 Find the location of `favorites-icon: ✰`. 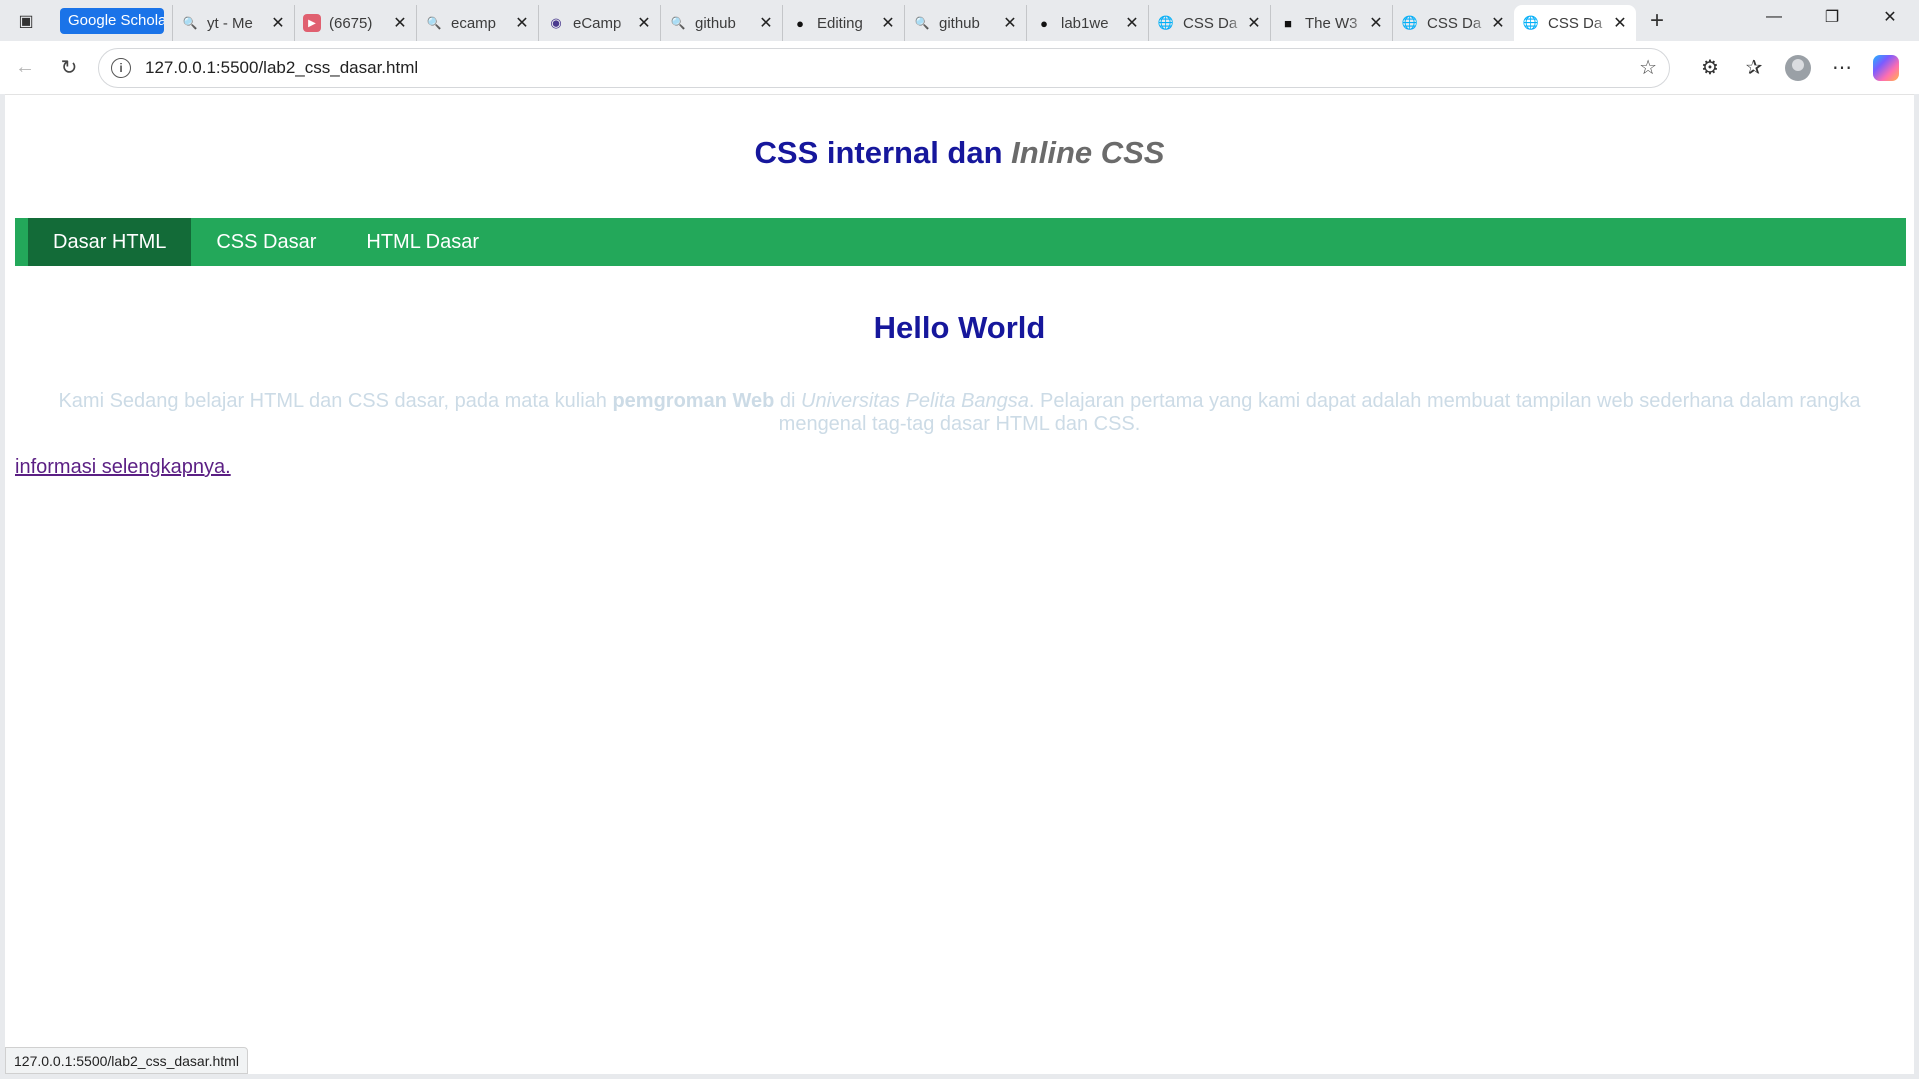

favorites-icon: ✰ is located at coordinates (1754, 68).